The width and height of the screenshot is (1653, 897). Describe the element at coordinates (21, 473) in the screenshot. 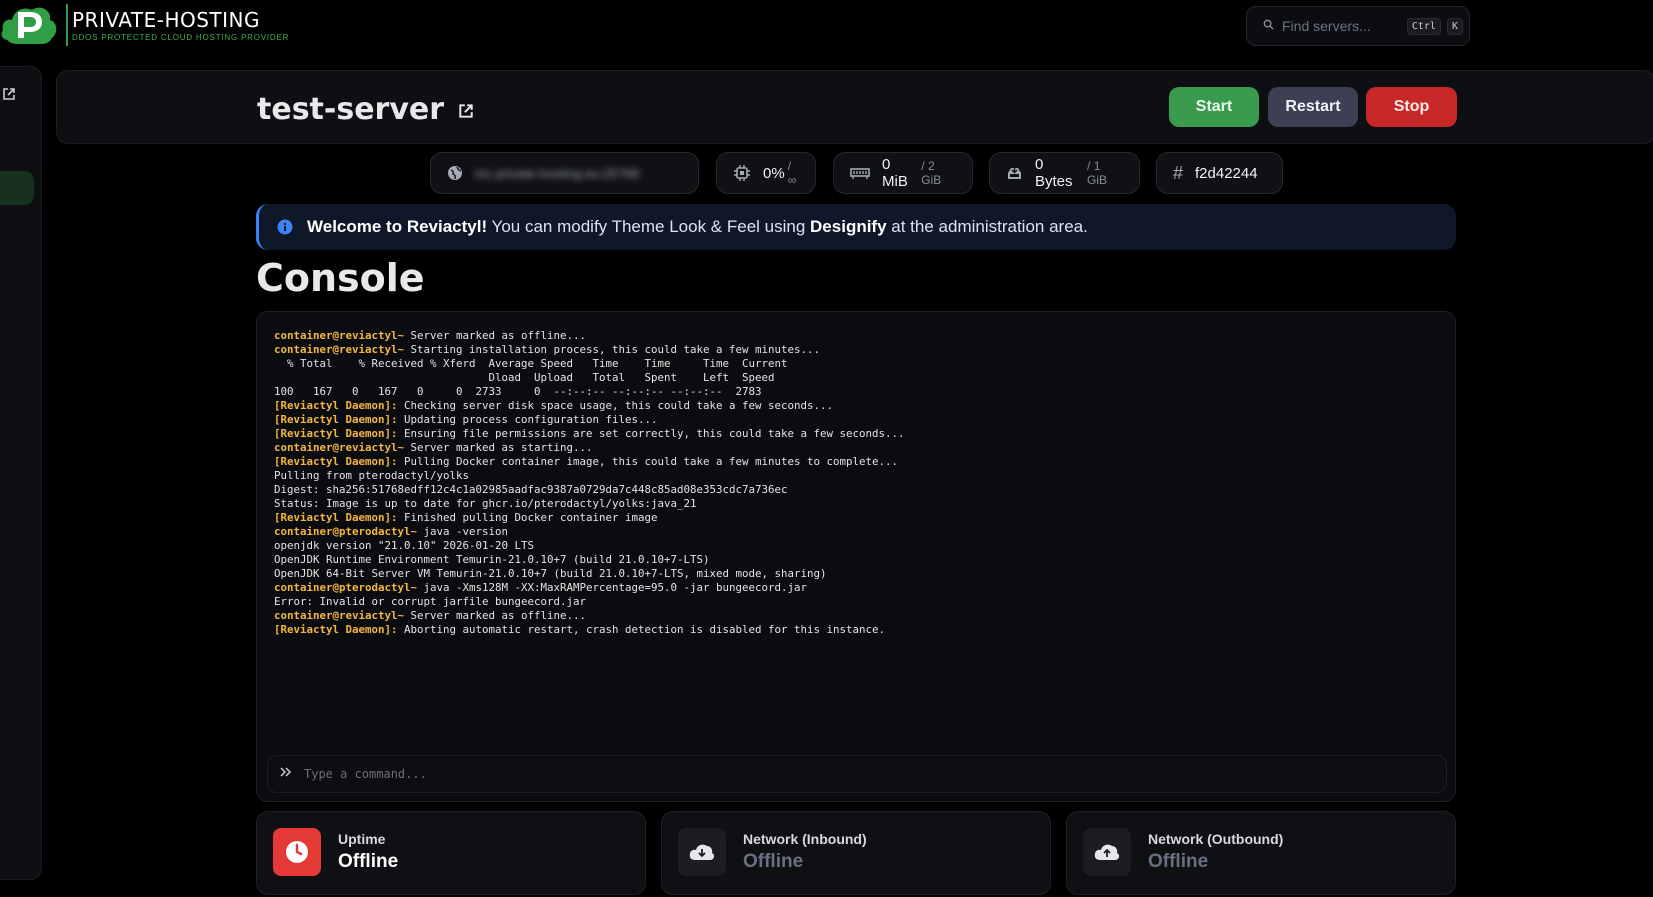

I see `sidebar` at that location.